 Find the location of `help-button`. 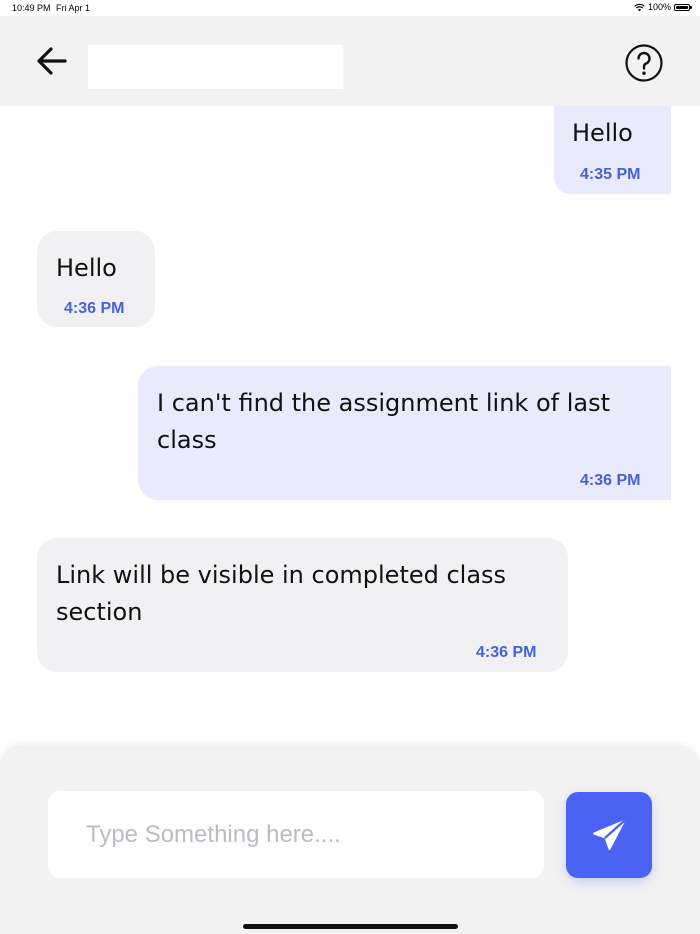

help-button is located at coordinates (644, 63).